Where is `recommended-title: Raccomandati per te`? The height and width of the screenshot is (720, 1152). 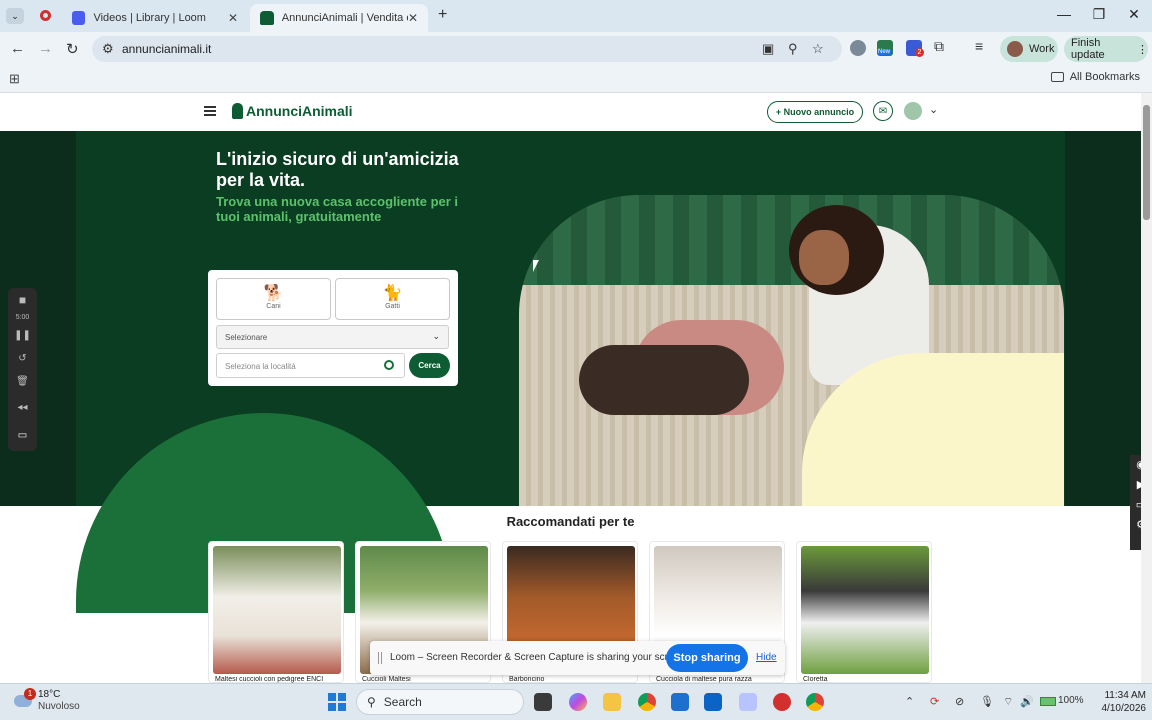 recommended-title: Raccomandati per te is located at coordinates (570, 521).